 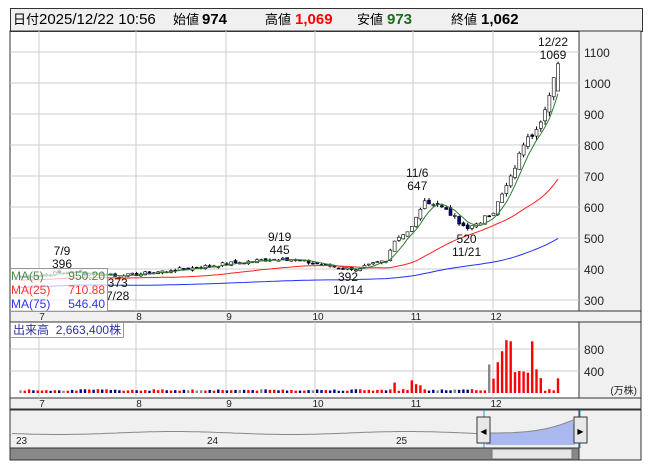 I want to click on ma25-label: MA(25), so click(x=31, y=290).